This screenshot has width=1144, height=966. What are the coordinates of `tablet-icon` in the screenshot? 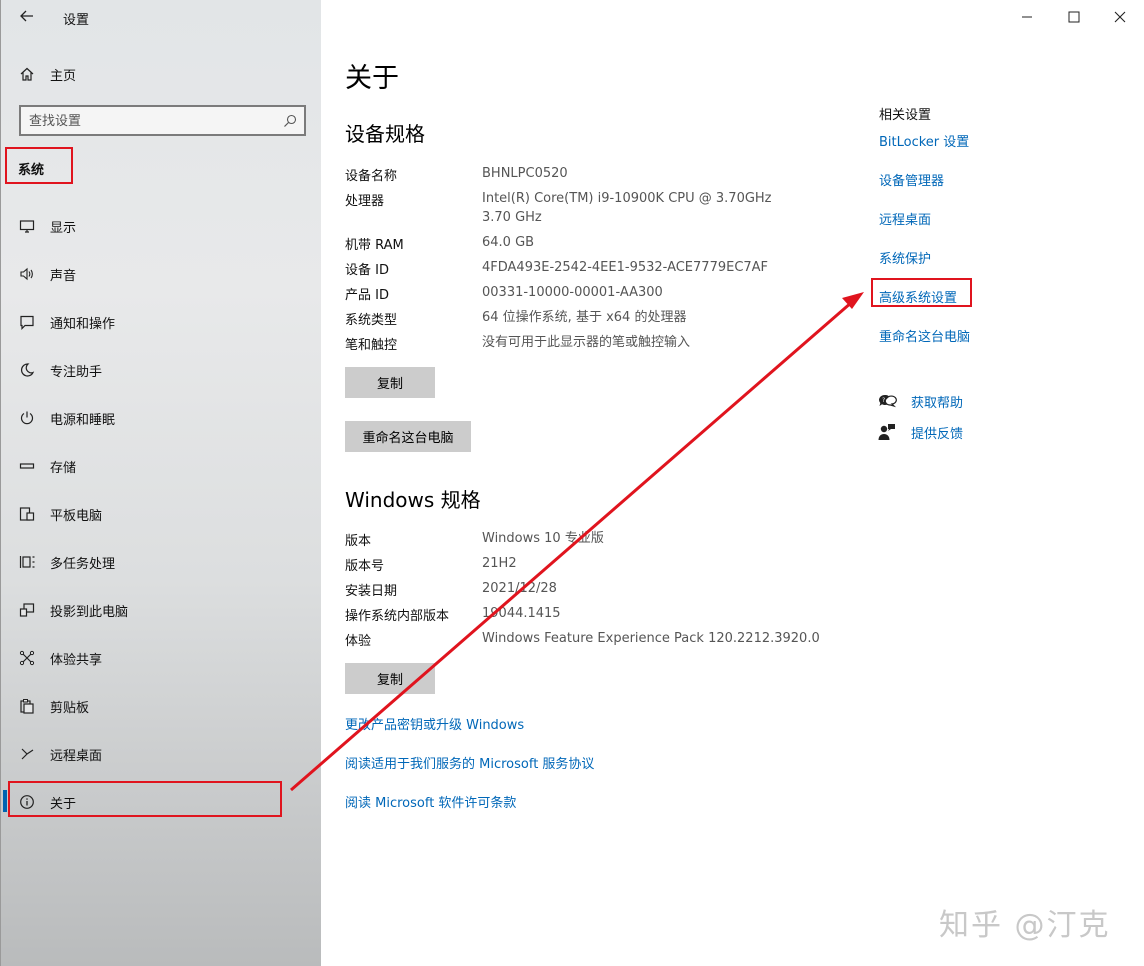 It's located at (27, 514).